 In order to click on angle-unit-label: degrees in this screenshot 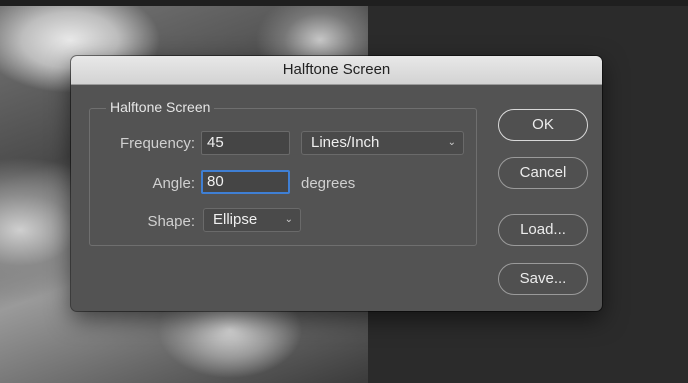, I will do `click(328, 183)`.